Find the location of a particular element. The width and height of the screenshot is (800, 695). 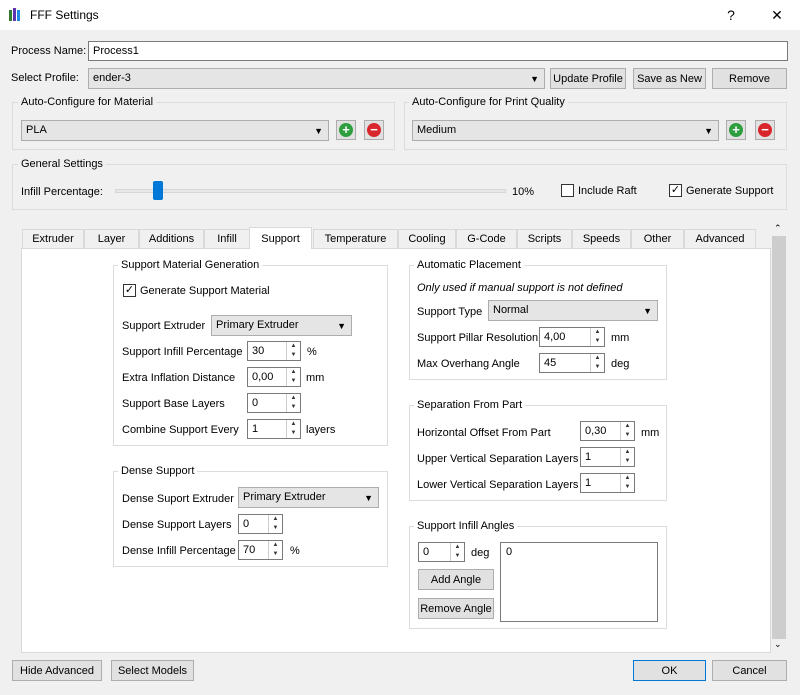

process-name-input: Process1 is located at coordinates (438, 51).